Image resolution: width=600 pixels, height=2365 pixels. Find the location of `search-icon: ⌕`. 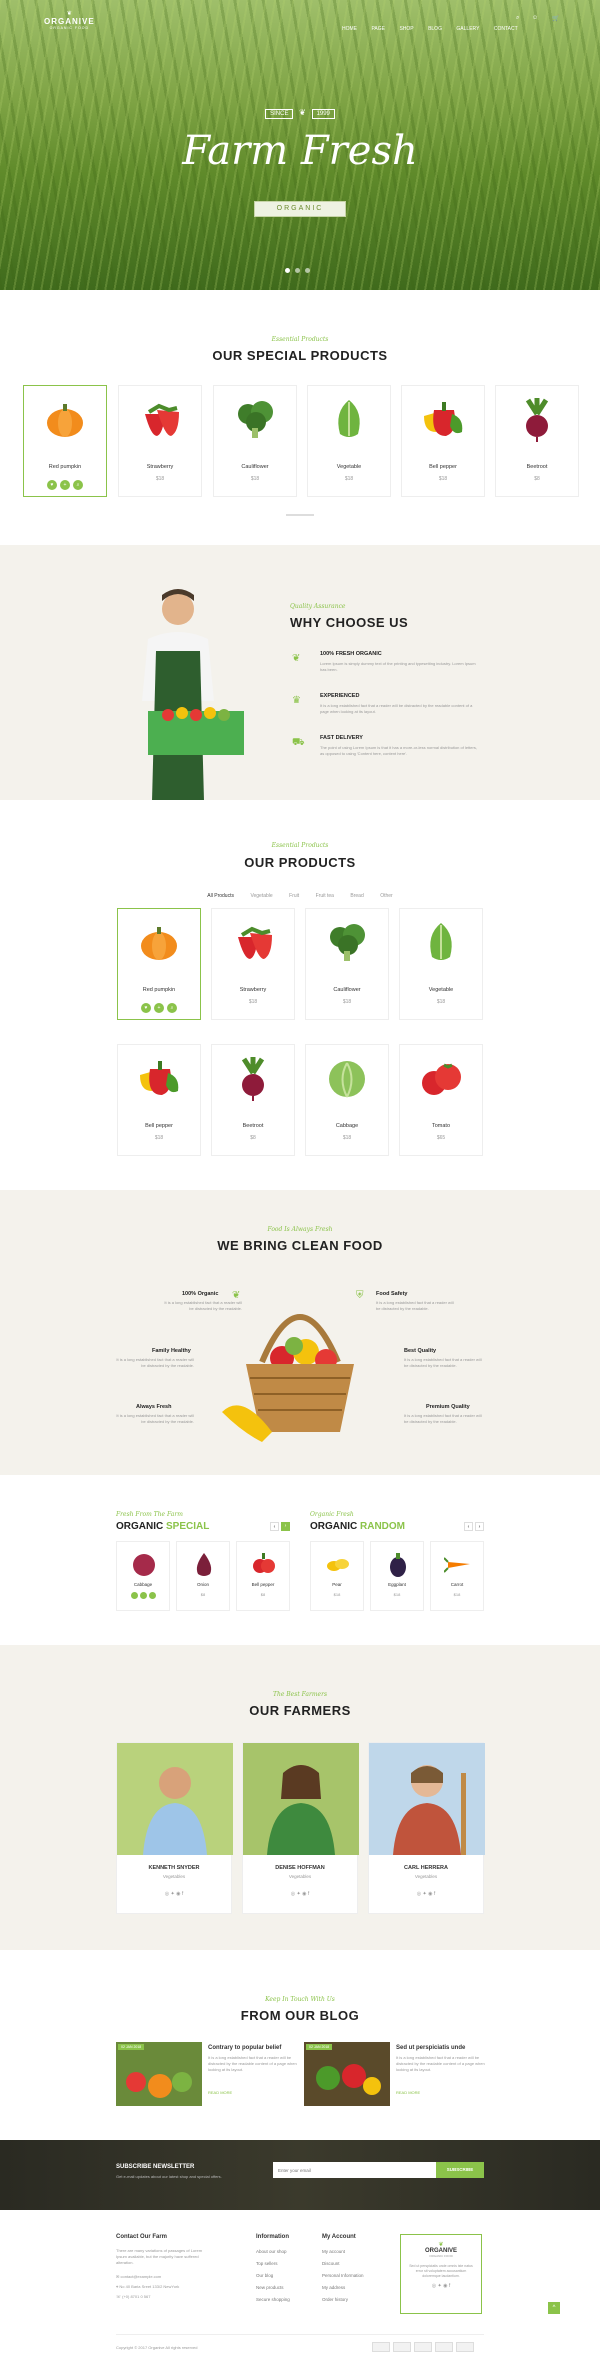

search-icon: ⌕ is located at coordinates (517, 18).